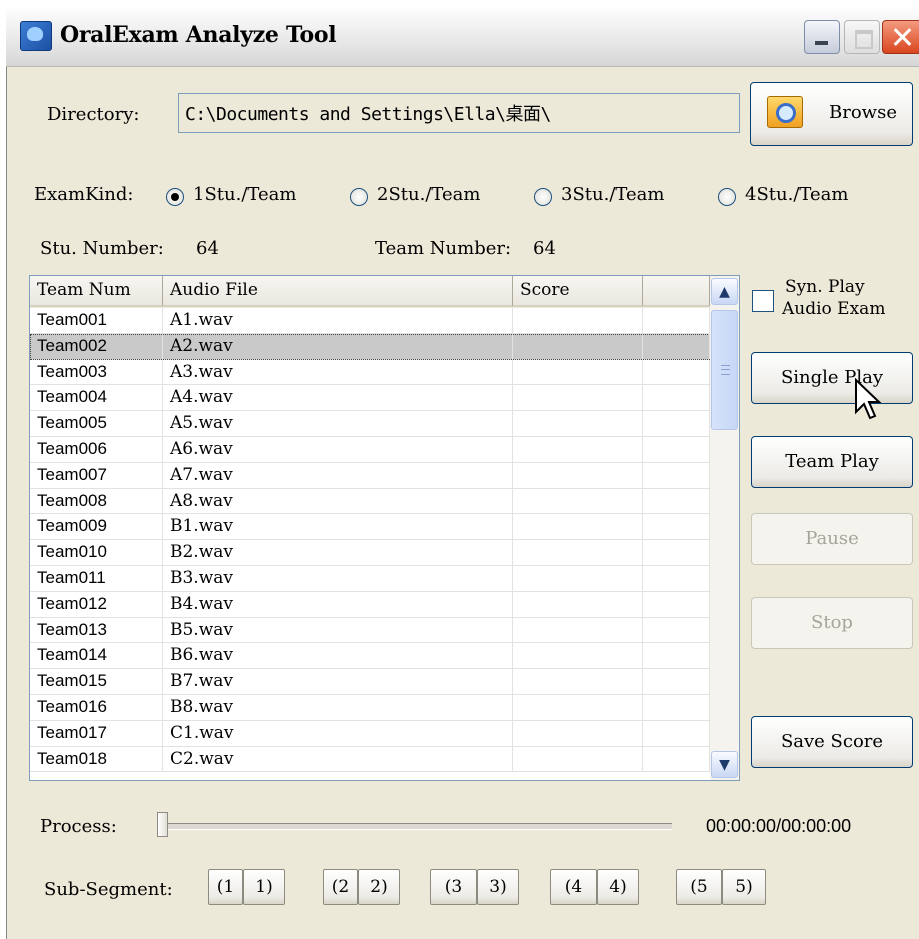 Image resolution: width=919 pixels, height=939 pixels. I want to click on table-row: Team012 B4.wav, so click(370, 604).